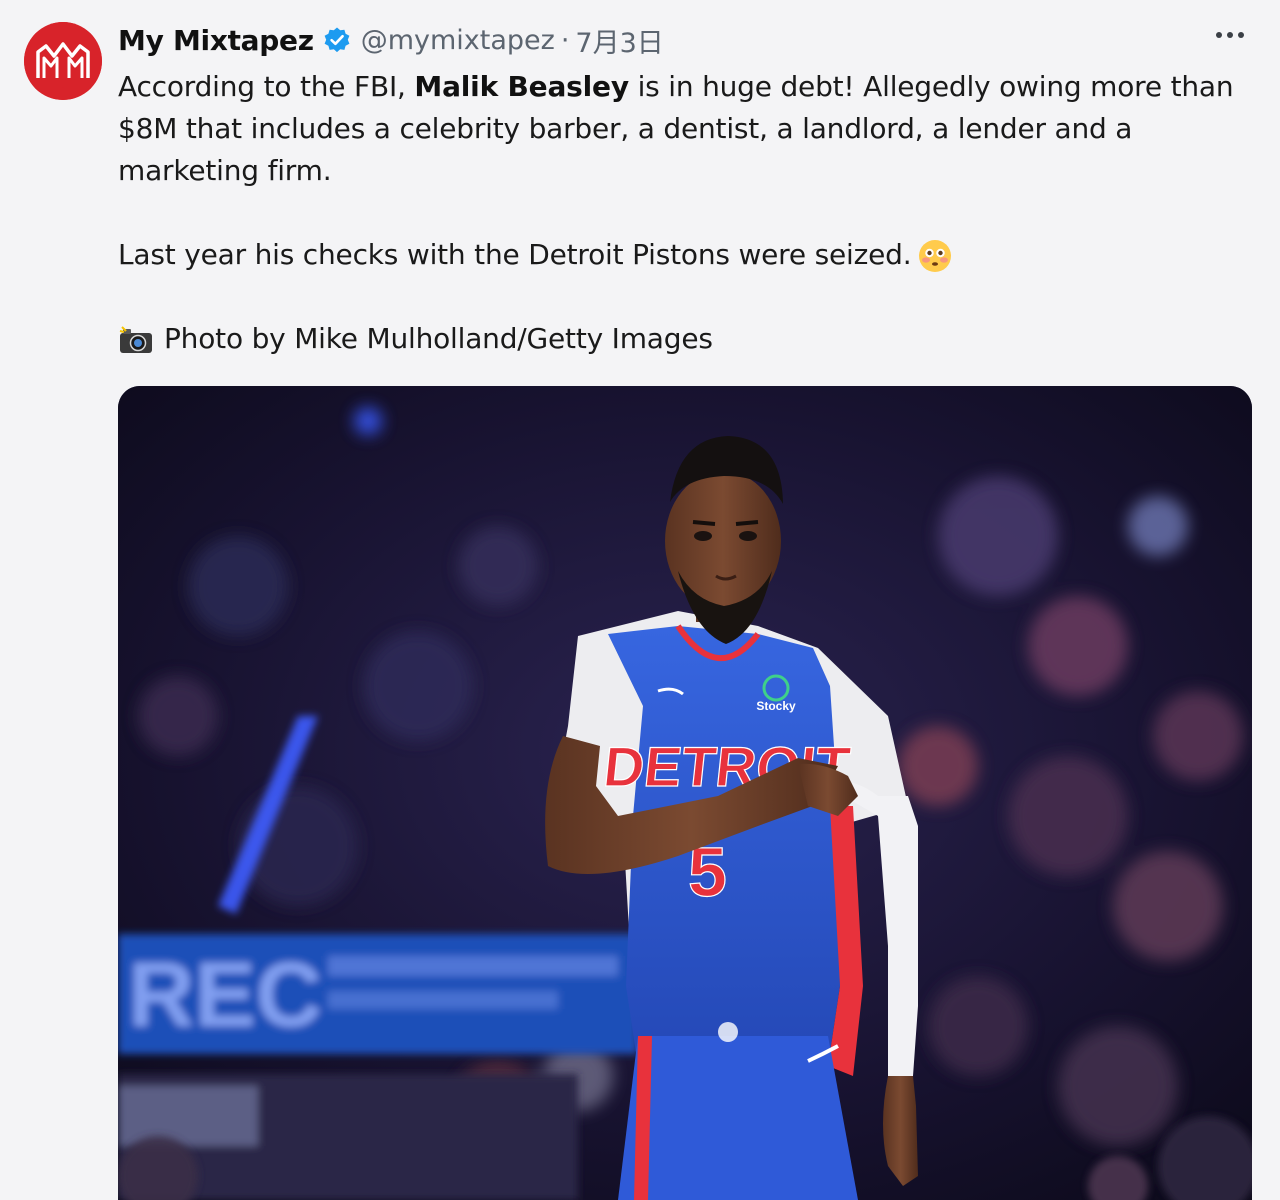 The width and height of the screenshot is (1280, 1200). Describe the element at coordinates (458, 40) in the screenshot. I see `author-handle: @mymixtapez` at that location.